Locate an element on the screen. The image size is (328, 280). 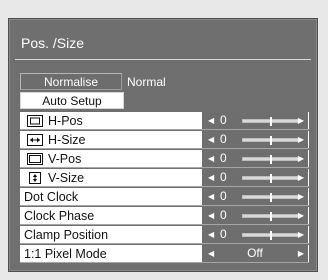
clamp-position-slider is located at coordinates (271, 235).